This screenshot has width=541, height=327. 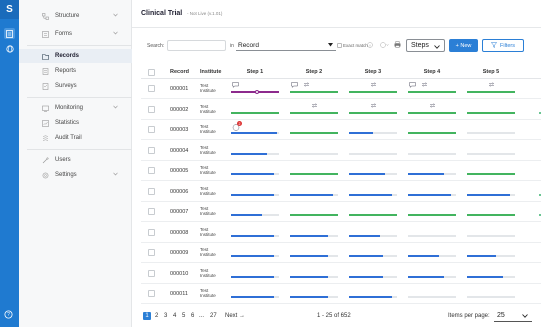 I want to click on page-2-link: 2, so click(x=156, y=316).